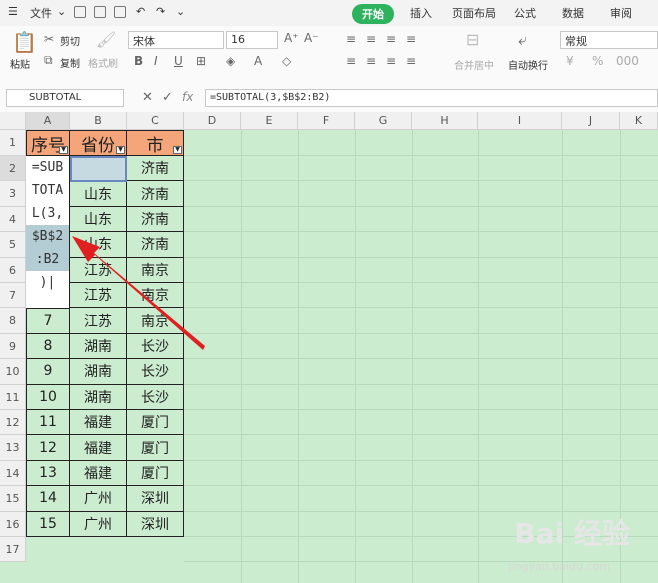 The width and height of the screenshot is (658, 583). I want to click on watermark-logo: Bai 经验, so click(572, 533).